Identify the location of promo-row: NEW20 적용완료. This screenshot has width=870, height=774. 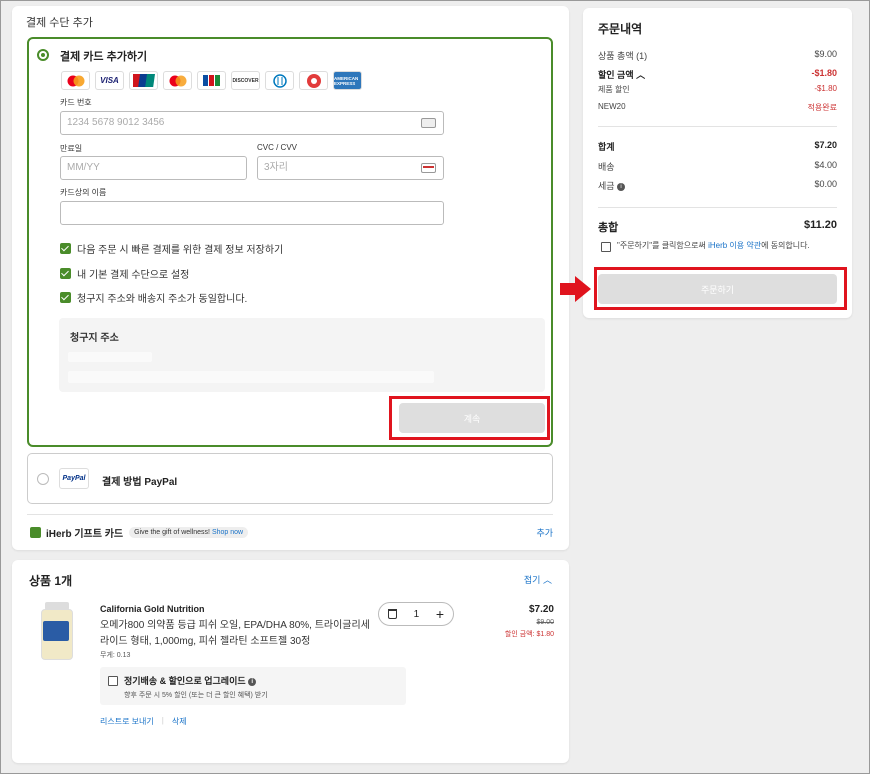
(717, 107).